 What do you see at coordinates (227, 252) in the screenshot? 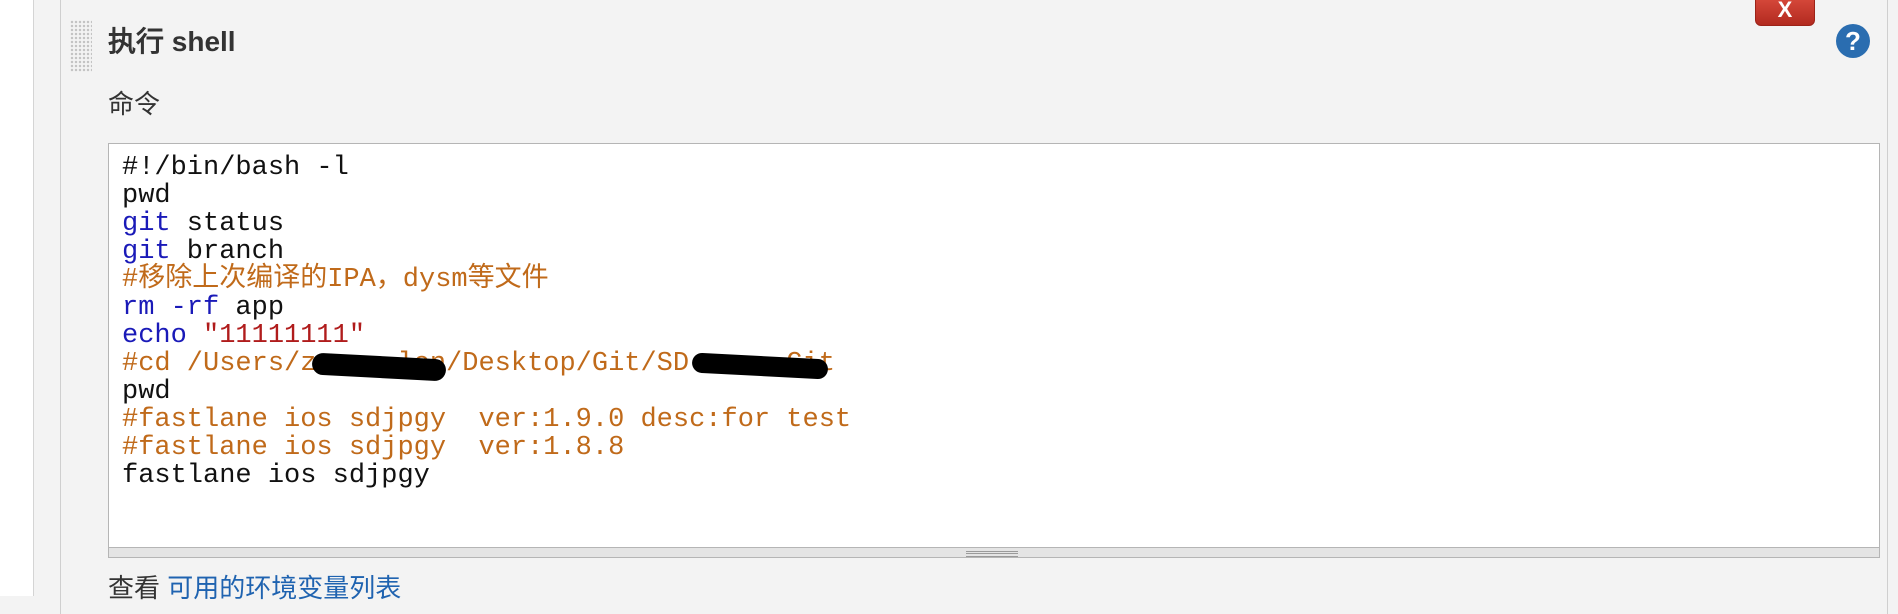
I see `code-token: branch` at bounding box center [227, 252].